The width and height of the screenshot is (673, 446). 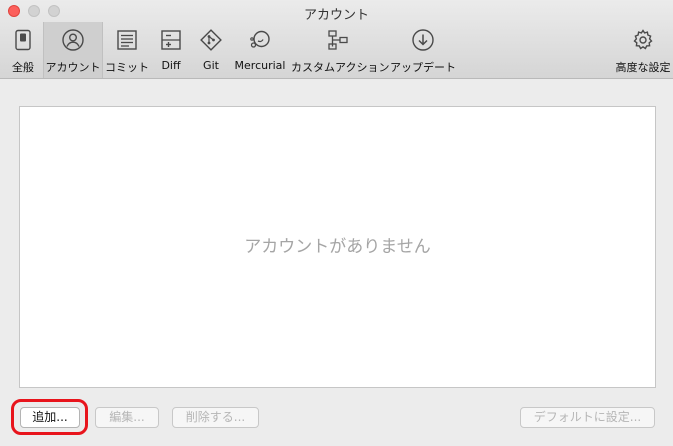 I want to click on toolbar-item-update: アップデート, so click(x=423, y=50).